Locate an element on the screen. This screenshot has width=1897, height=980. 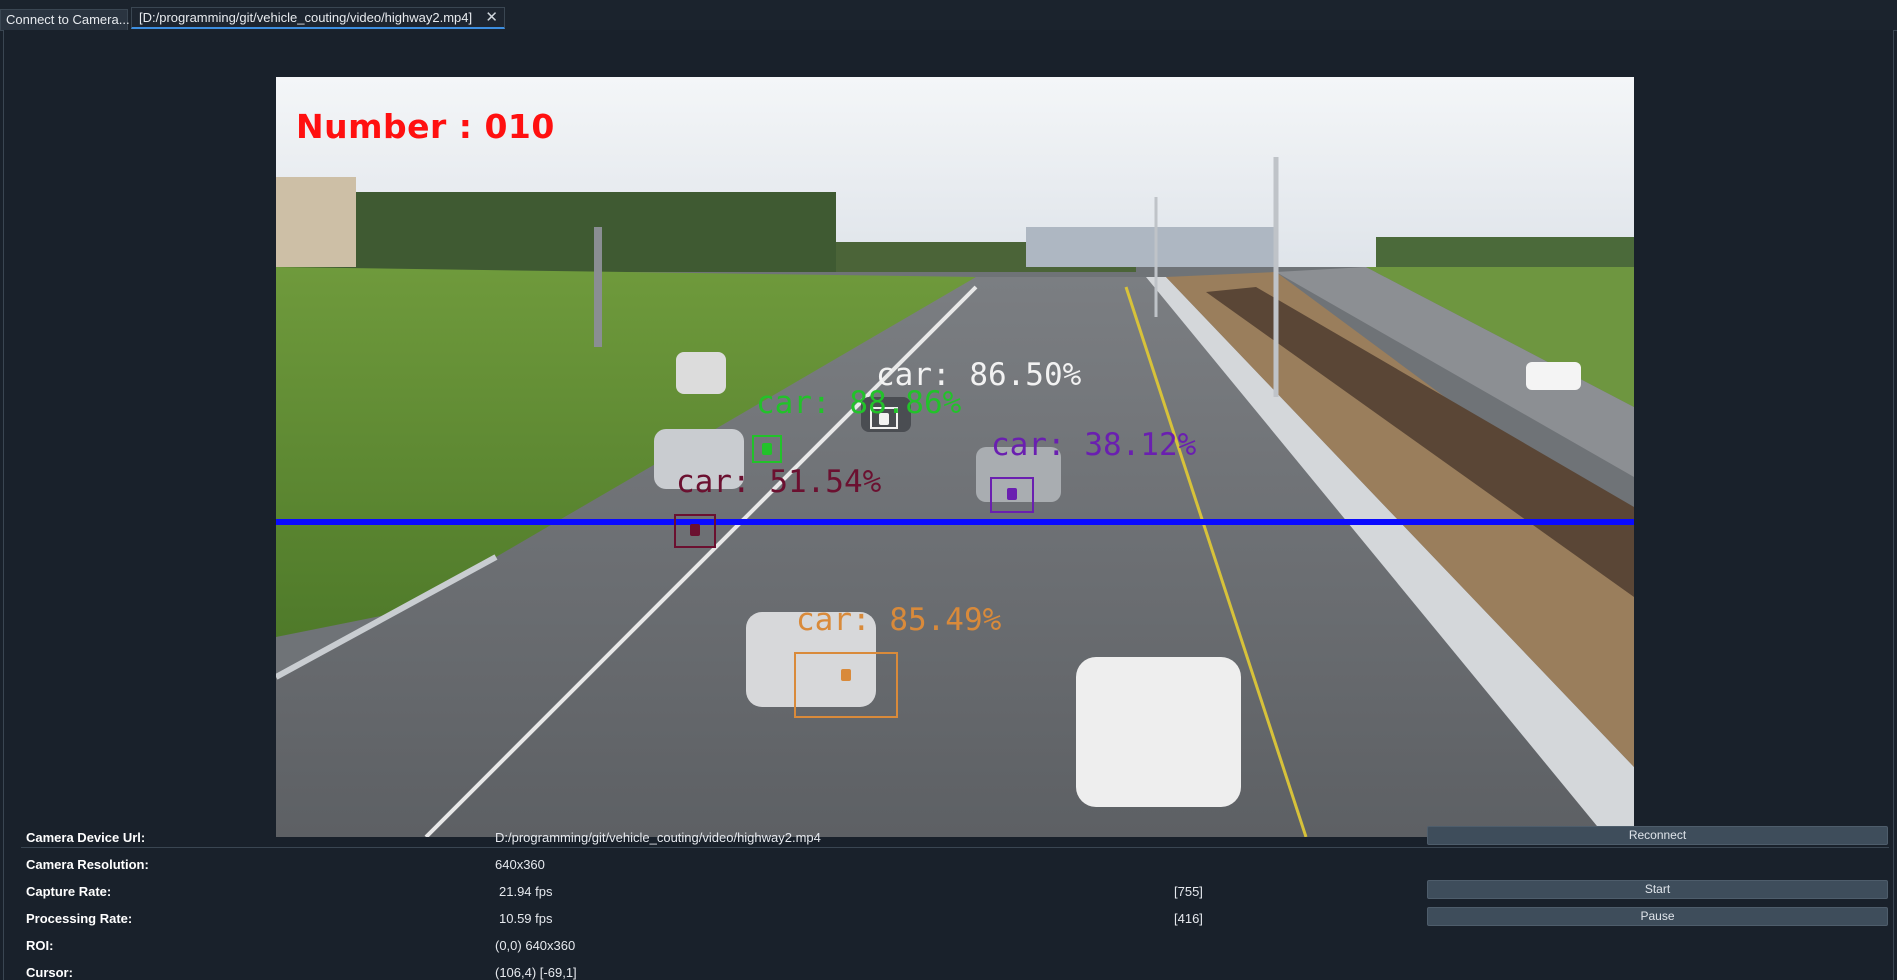
counting-line is located at coordinates (955, 522).